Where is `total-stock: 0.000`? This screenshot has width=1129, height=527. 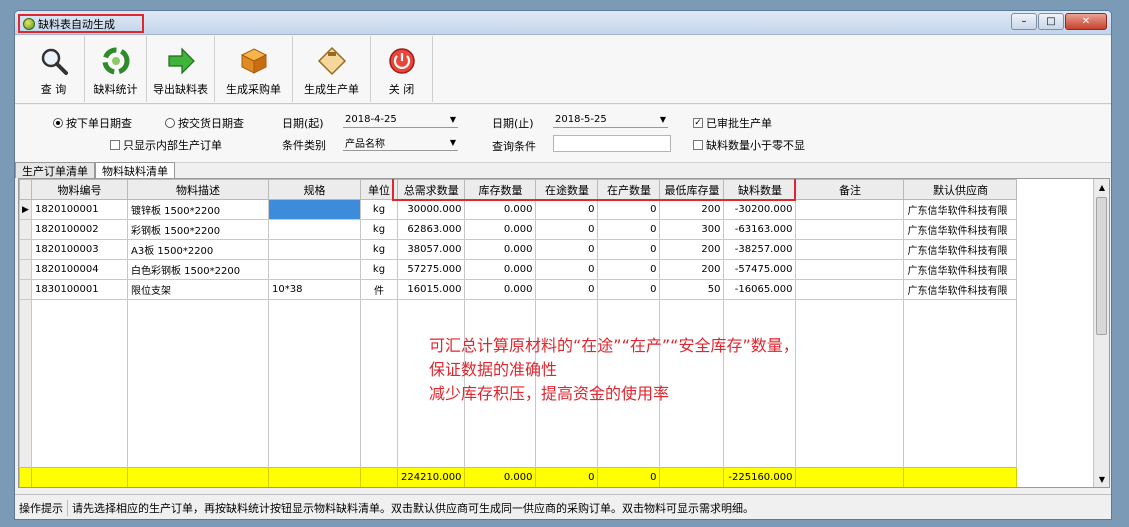
total-stock: 0.000 is located at coordinates (500, 477).